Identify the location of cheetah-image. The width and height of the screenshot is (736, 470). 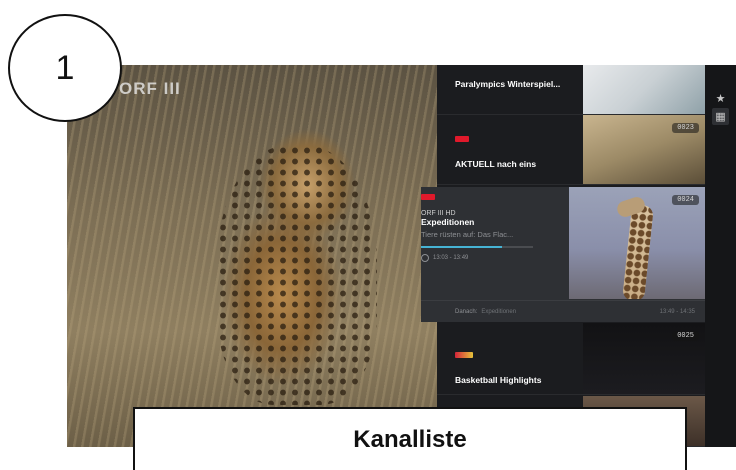
(297, 275).